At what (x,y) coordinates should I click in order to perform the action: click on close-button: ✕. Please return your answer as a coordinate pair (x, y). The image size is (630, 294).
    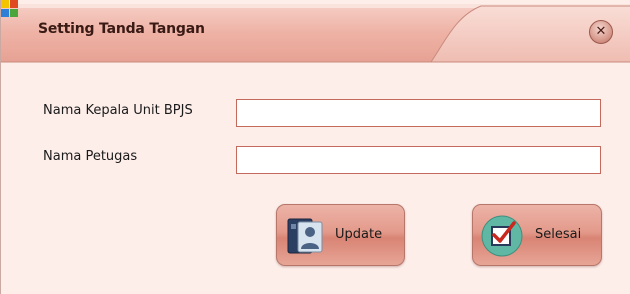
    Looking at the image, I should click on (601, 32).